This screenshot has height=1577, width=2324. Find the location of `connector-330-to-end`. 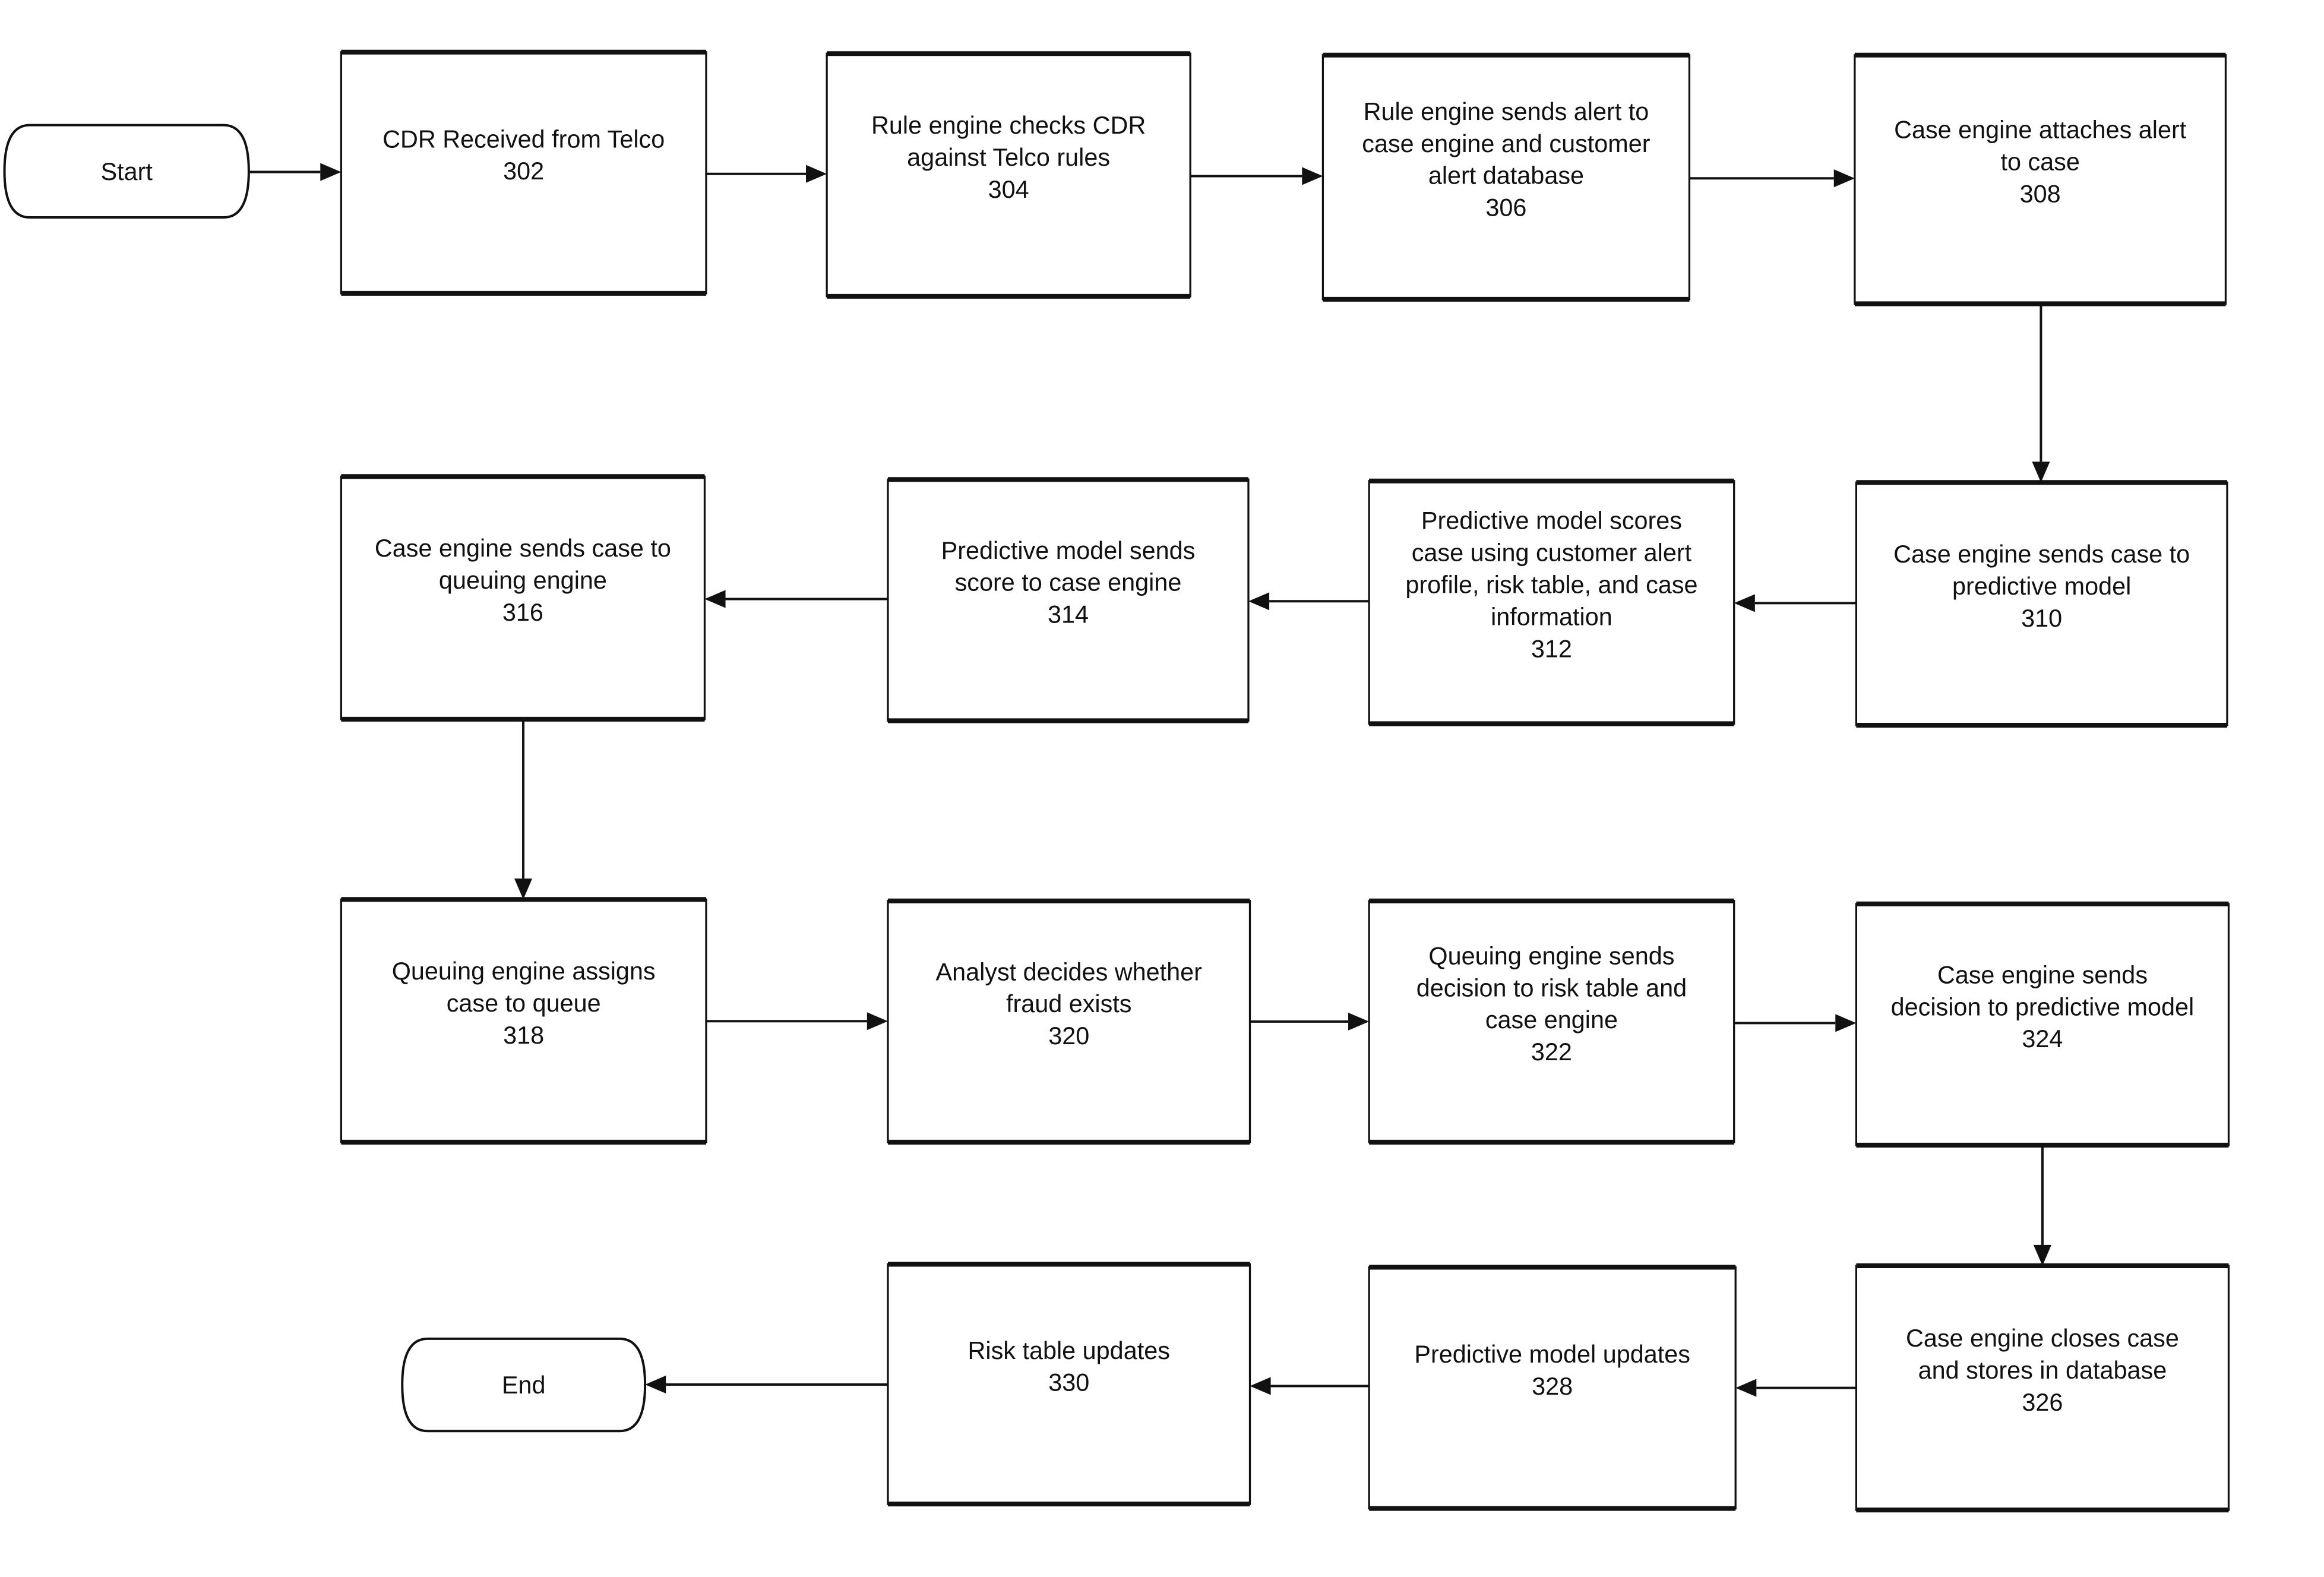

connector-330-to-end is located at coordinates (766, 1385).